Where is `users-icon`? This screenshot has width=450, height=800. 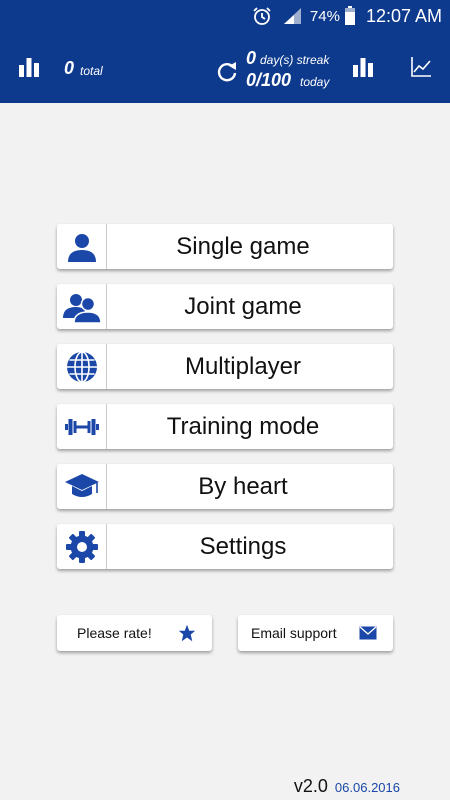 users-icon is located at coordinates (82, 306).